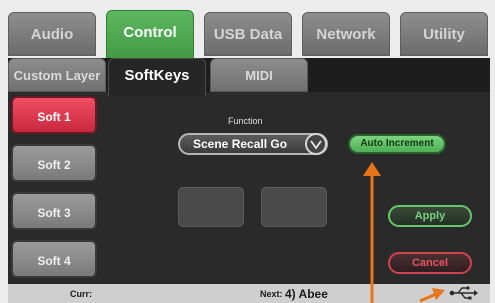 This screenshot has height=303, width=495. What do you see at coordinates (430, 216) in the screenshot?
I see `apply-button: Apply` at bounding box center [430, 216].